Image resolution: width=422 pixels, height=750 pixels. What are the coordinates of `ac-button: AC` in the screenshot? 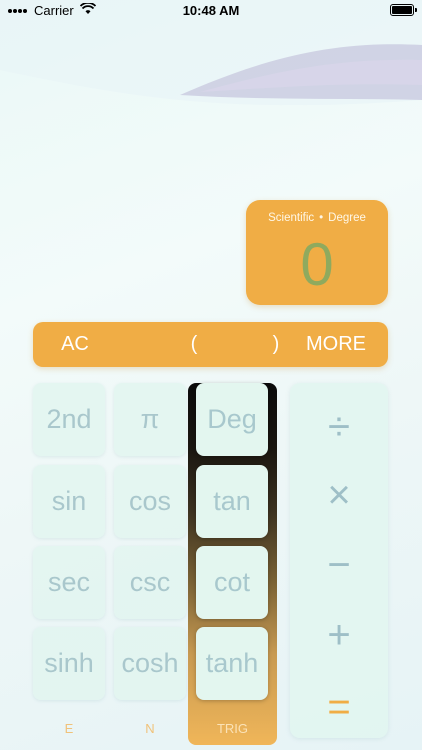 It's located at (75, 344).